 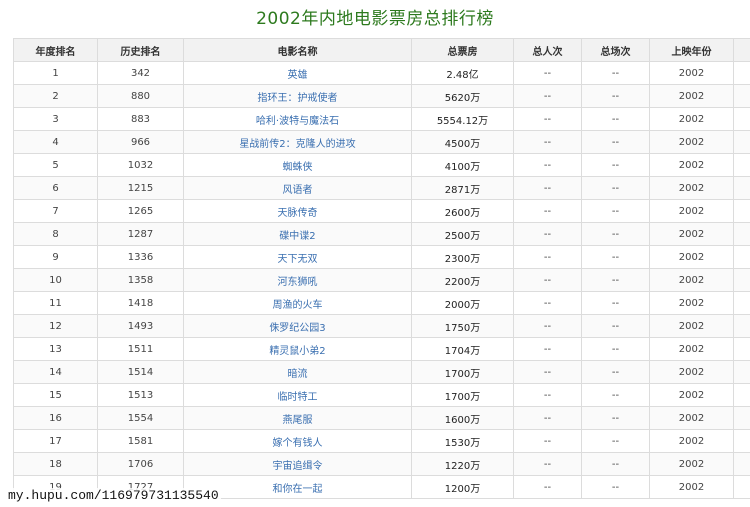 I want to click on table-row: 3 883 哈利·波特与魔法石 5554.12万 -- -- 2002, so click(x=381, y=119).